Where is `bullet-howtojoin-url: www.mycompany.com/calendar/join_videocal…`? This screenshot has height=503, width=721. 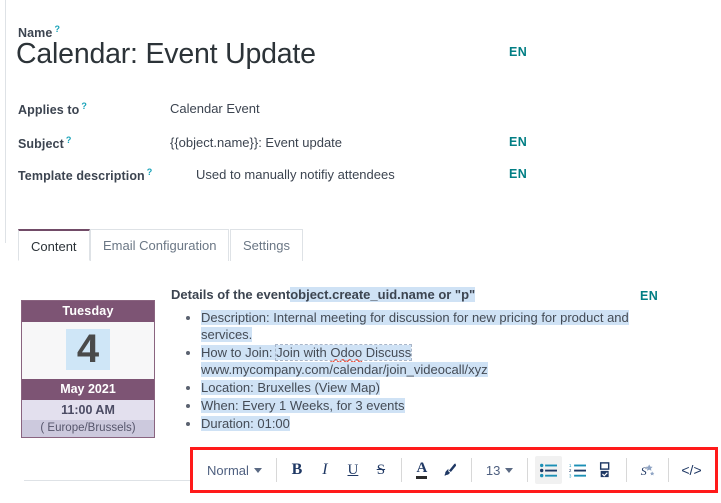
bullet-howtojoin-url: www.mycompany.com/calendar/join_videocal… is located at coordinates (344, 369).